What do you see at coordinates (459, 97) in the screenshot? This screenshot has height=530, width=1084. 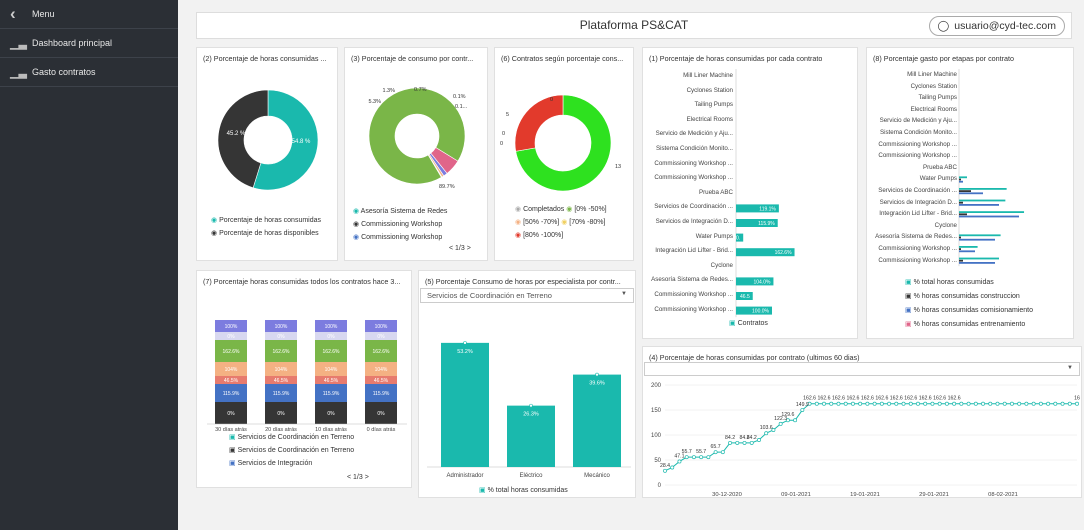 I see `data-label: 0.1%` at bounding box center [459, 97].